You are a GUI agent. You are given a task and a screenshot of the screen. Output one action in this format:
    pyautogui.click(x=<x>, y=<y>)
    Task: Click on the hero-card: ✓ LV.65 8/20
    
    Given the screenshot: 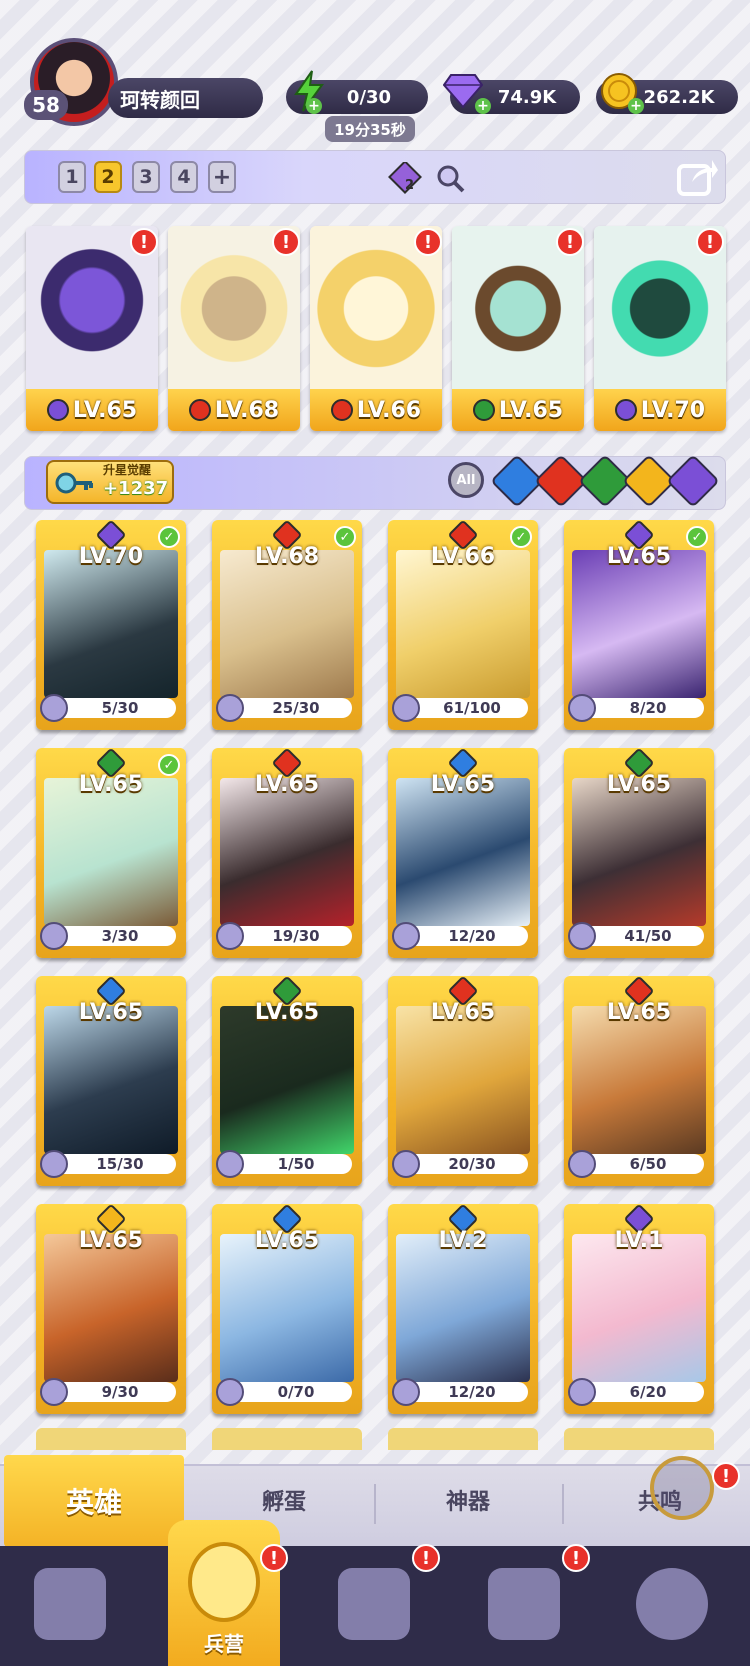 What is the action you would take?
    pyautogui.click(x=639, y=625)
    